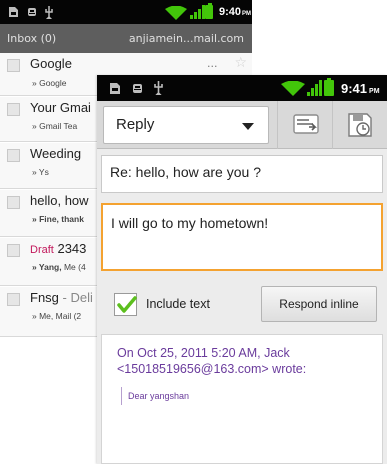 This screenshot has width=387, height=464. I want to click on message-subject: hello, how, so click(59, 200).